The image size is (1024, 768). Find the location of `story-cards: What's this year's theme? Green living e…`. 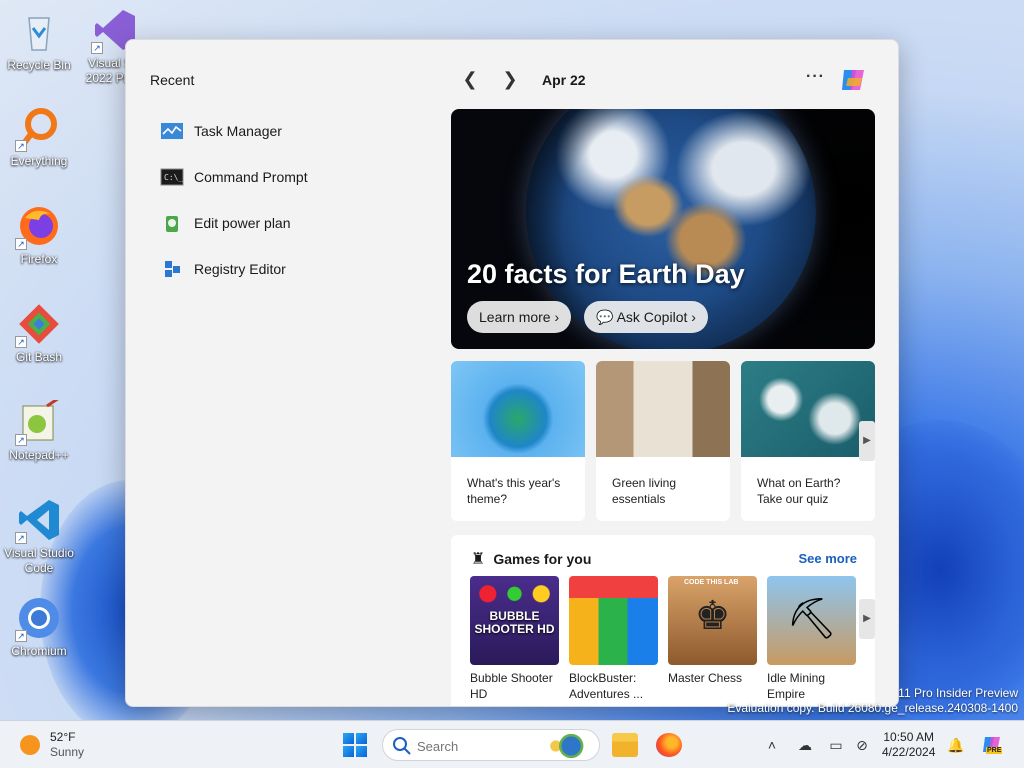

story-cards: What's this year's theme? Green living e… is located at coordinates (663, 441).